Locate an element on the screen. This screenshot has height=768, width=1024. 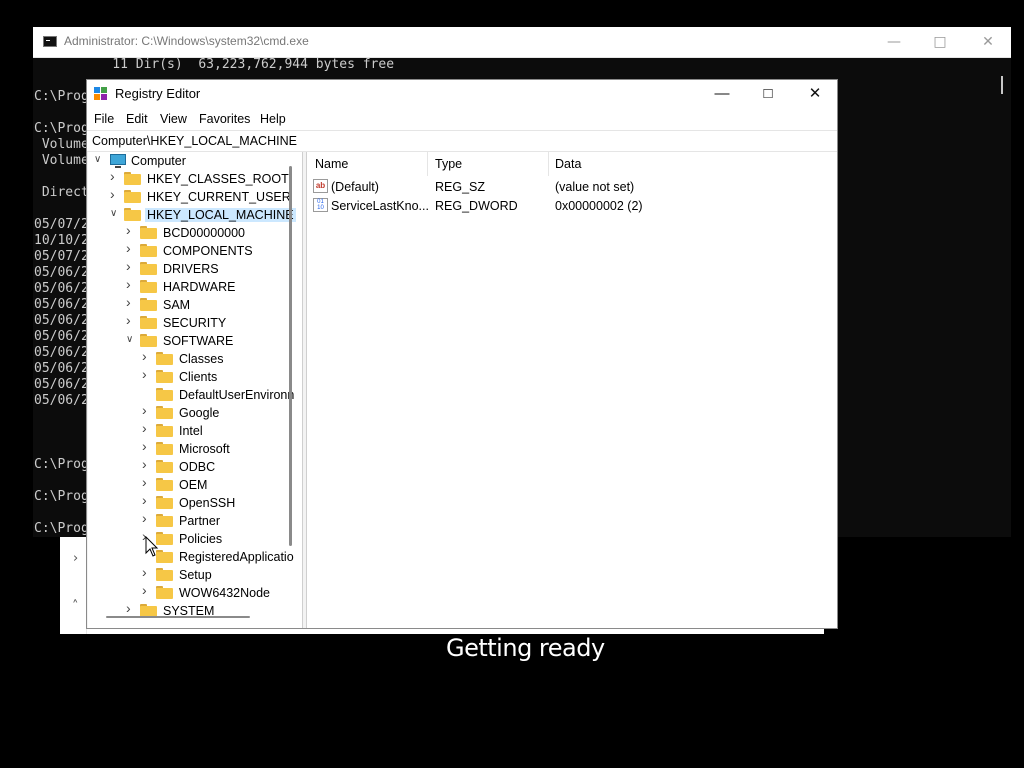
regedit-titlebar: Registry Editor — □ ✕ is located at coordinates (462, 94).